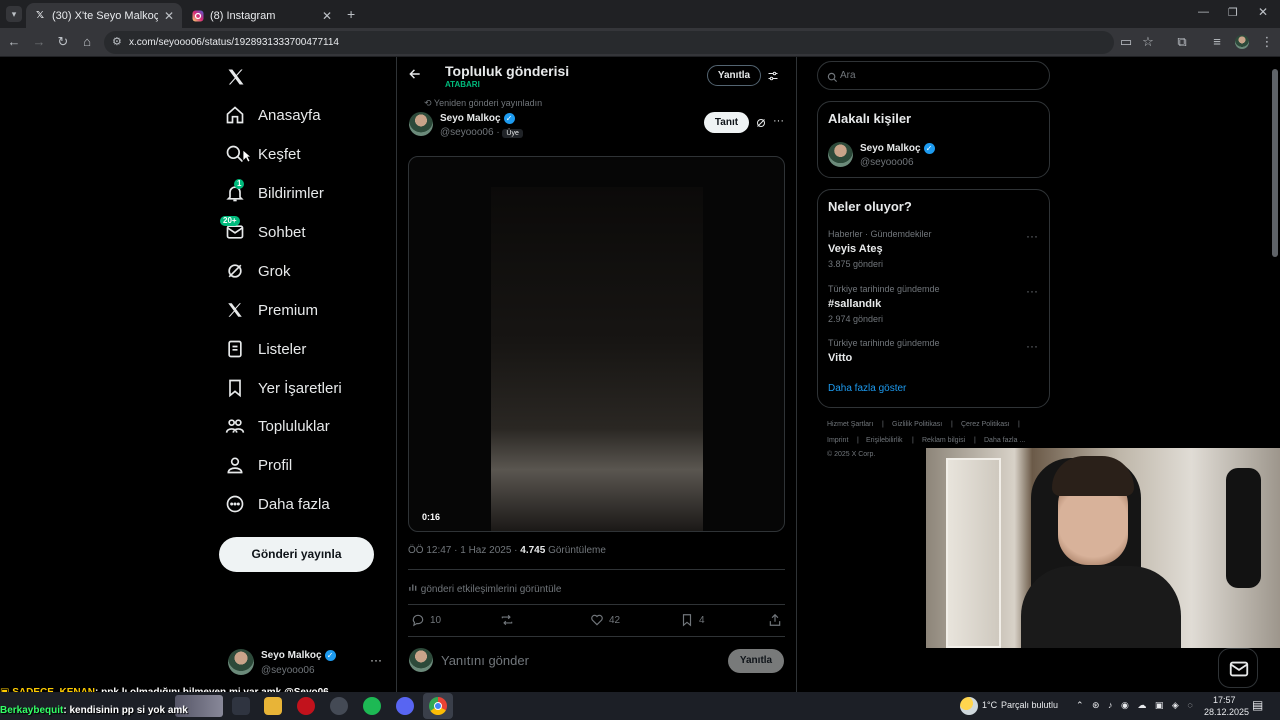 The height and width of the screenshot is (720, 1280). What do you see at coordinates (351, 14) in the screenshot?
I see `new-tab-icon: +` at bounding box center [351, 14].